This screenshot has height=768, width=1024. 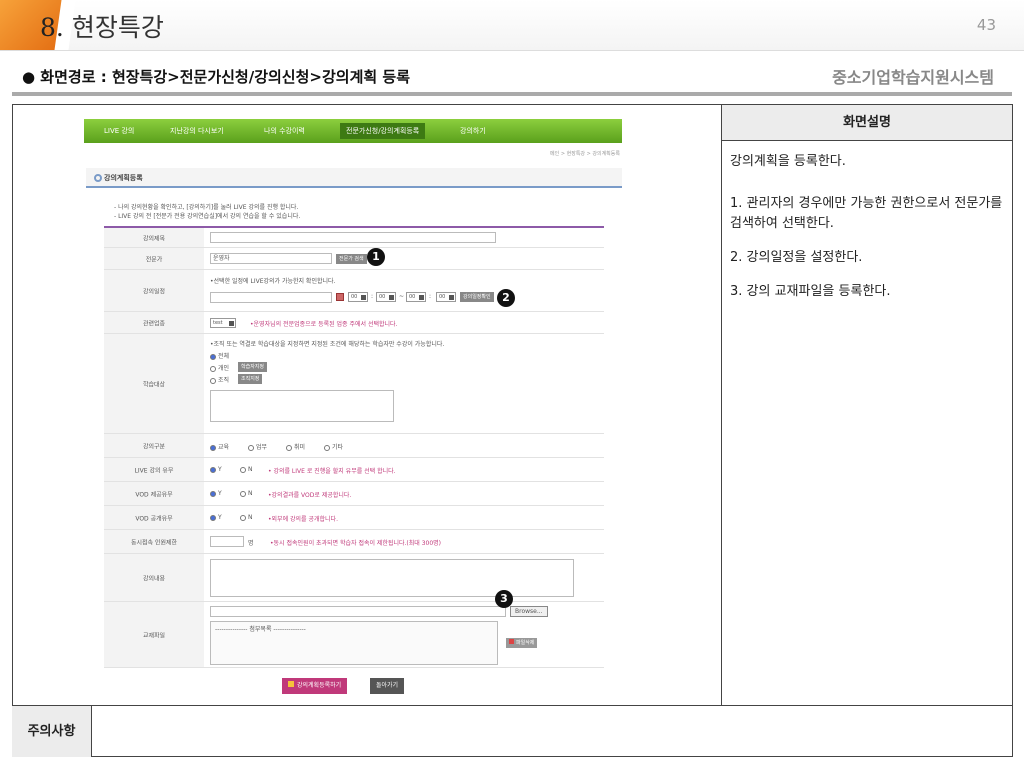 I want to click on schedule-check-button: 강의일정확인, so click(x=477, y=297).